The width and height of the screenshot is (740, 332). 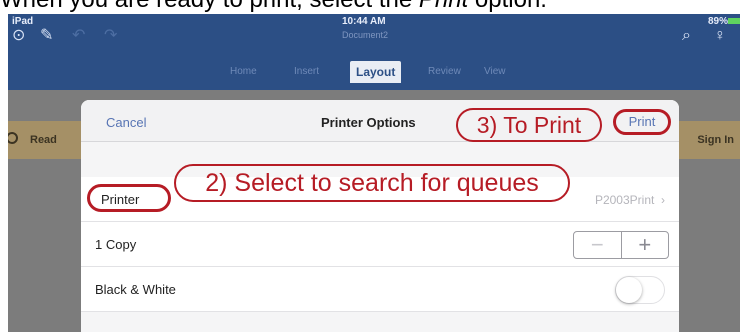 What do you see at coordinates (120, 199) in the screenshot?
I see `printer-label: Printer` at bounding box center [120, 199].